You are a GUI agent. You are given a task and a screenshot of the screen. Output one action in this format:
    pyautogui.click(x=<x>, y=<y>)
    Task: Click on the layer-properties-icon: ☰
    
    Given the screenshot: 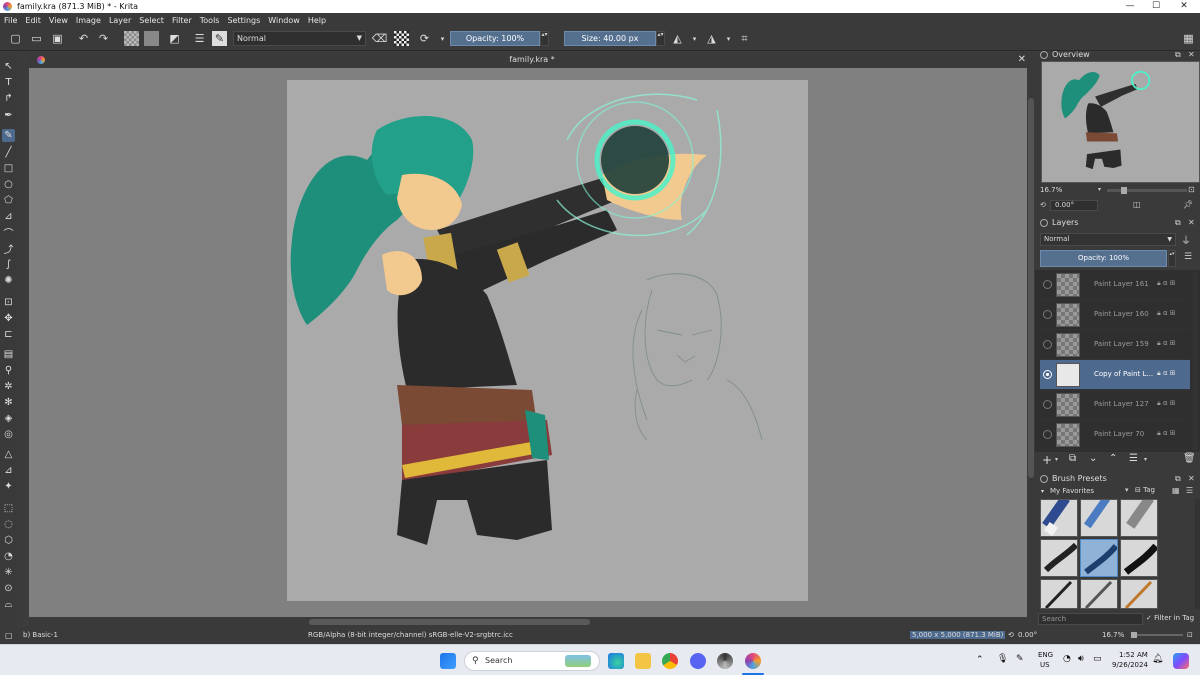 What is the action you would take?
    pyautogui.click(x=1133, y=458)
    